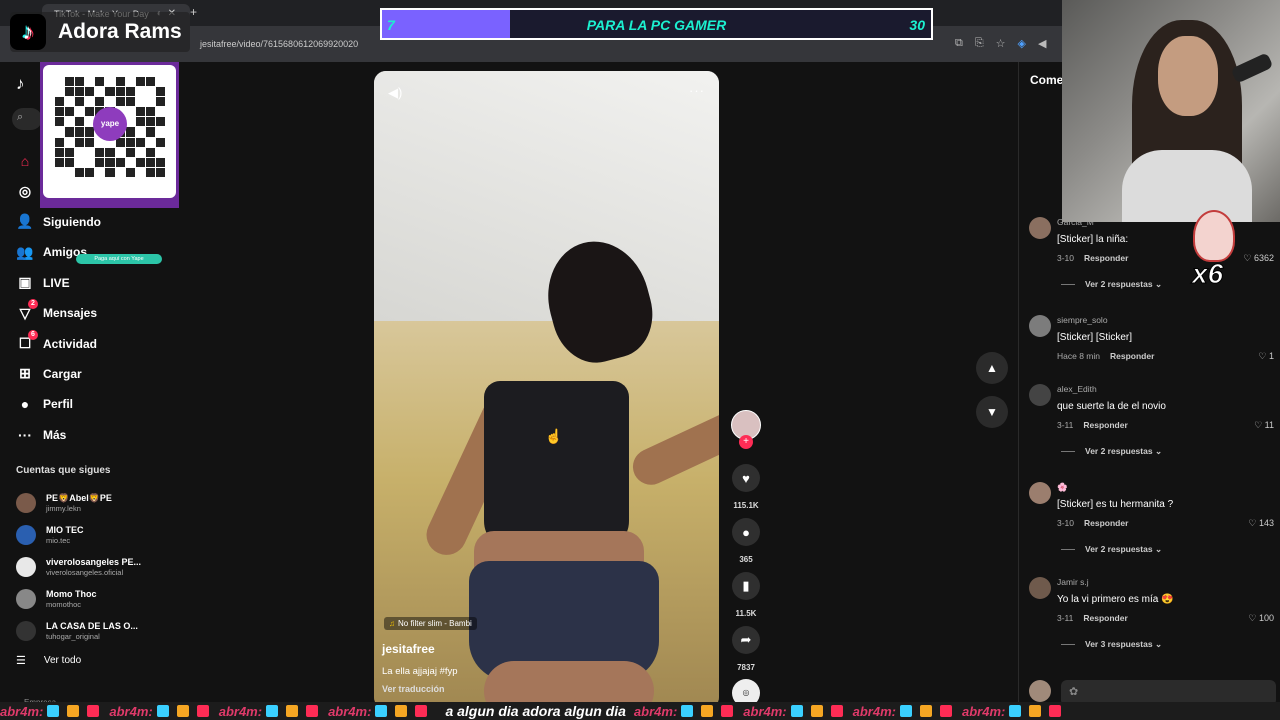 The height and width of the screenshot is (720, 1280). Describe the element at coordinates (58, 283) in the screenshot. I see `sidebar-item-live: ▣ LIVE` at that location.